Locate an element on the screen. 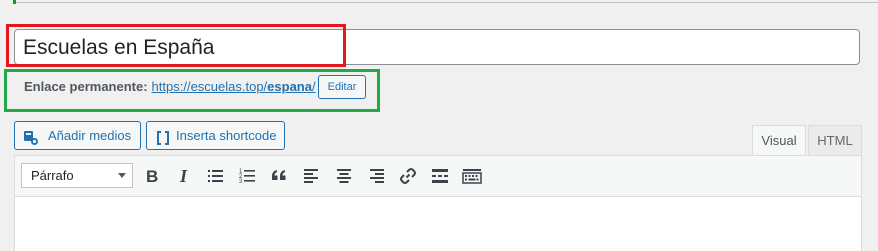 Image resolution: width=878 pixels, height=251 pixels. svg-text: I is located at coordinates (183, 176).